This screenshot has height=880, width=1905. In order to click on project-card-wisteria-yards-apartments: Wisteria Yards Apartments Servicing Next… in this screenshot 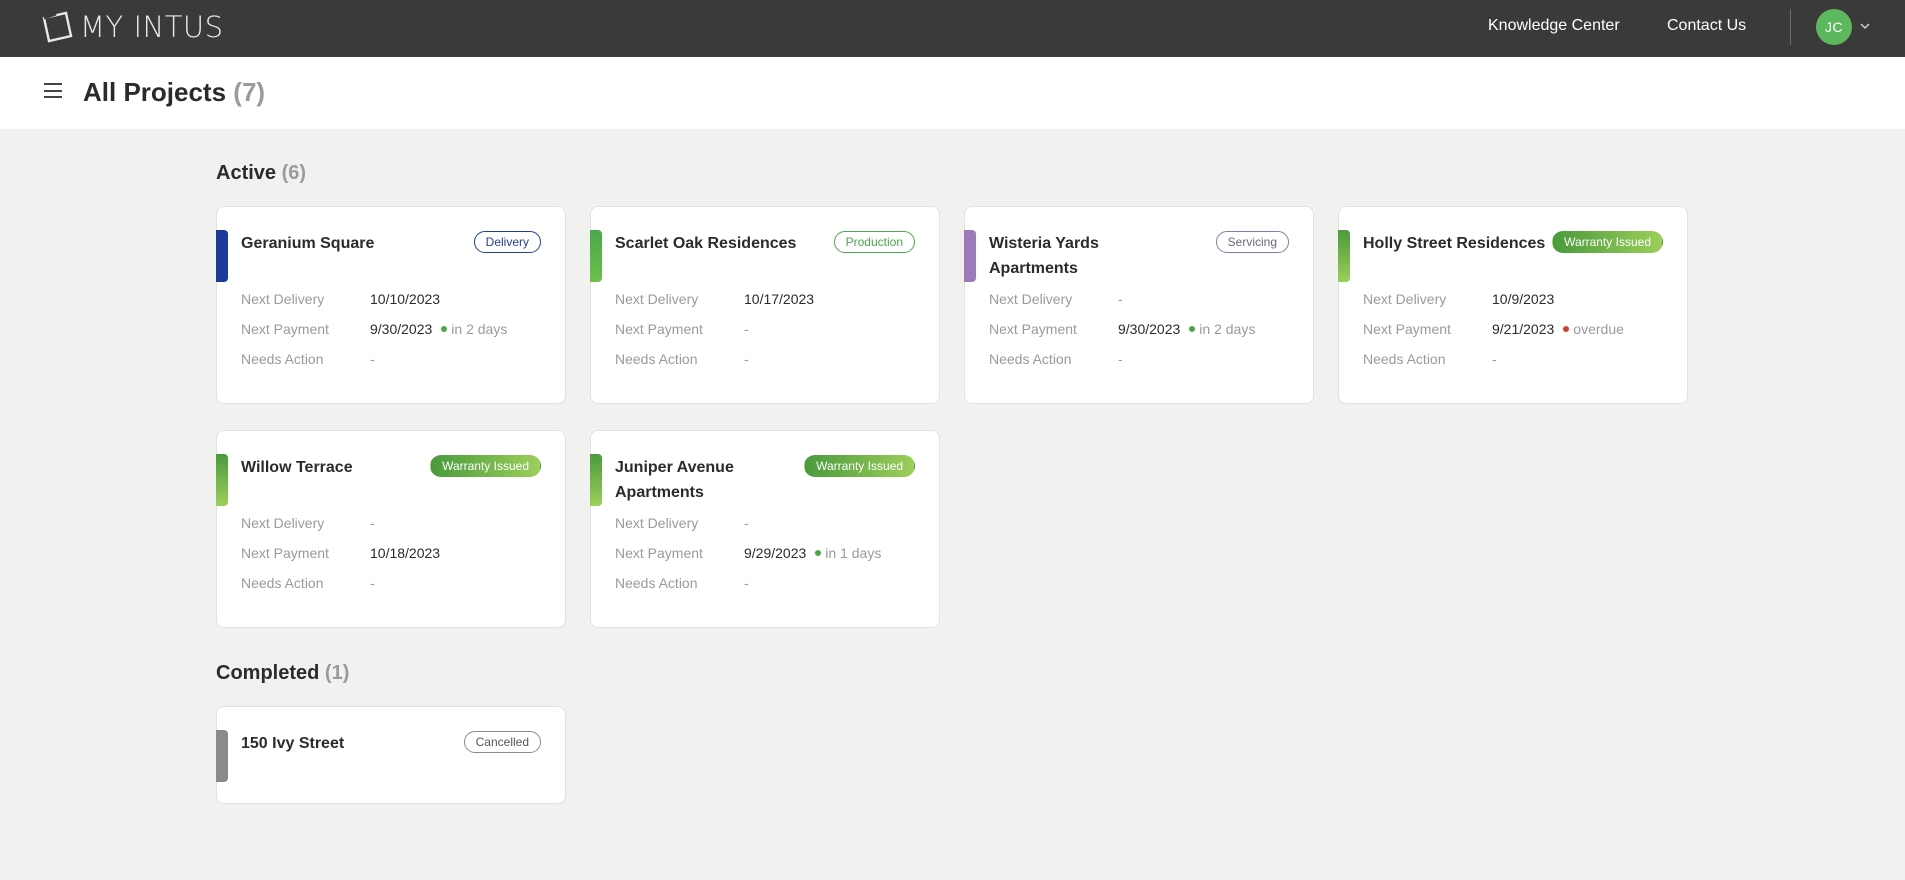, I will do `click(1139, 305)`.